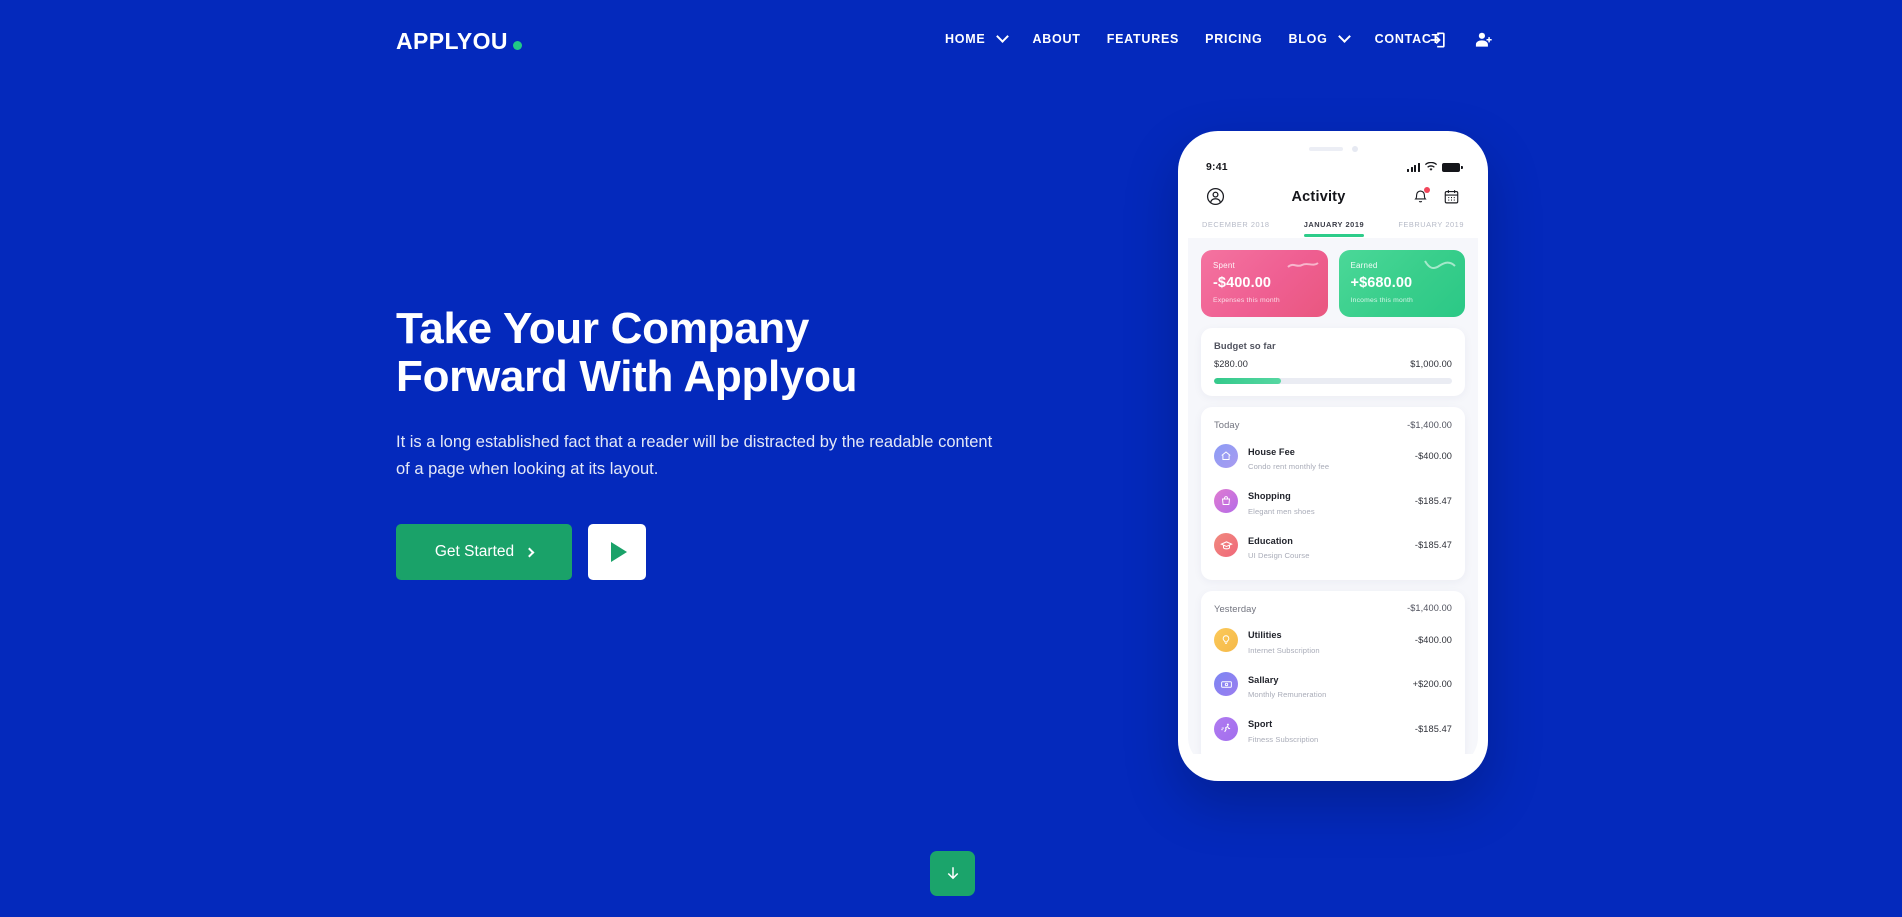  Describe the element at coordinates (1236, 228) in the screenshot. I see `month-tab-december: DECEMBER 2018` at that location.